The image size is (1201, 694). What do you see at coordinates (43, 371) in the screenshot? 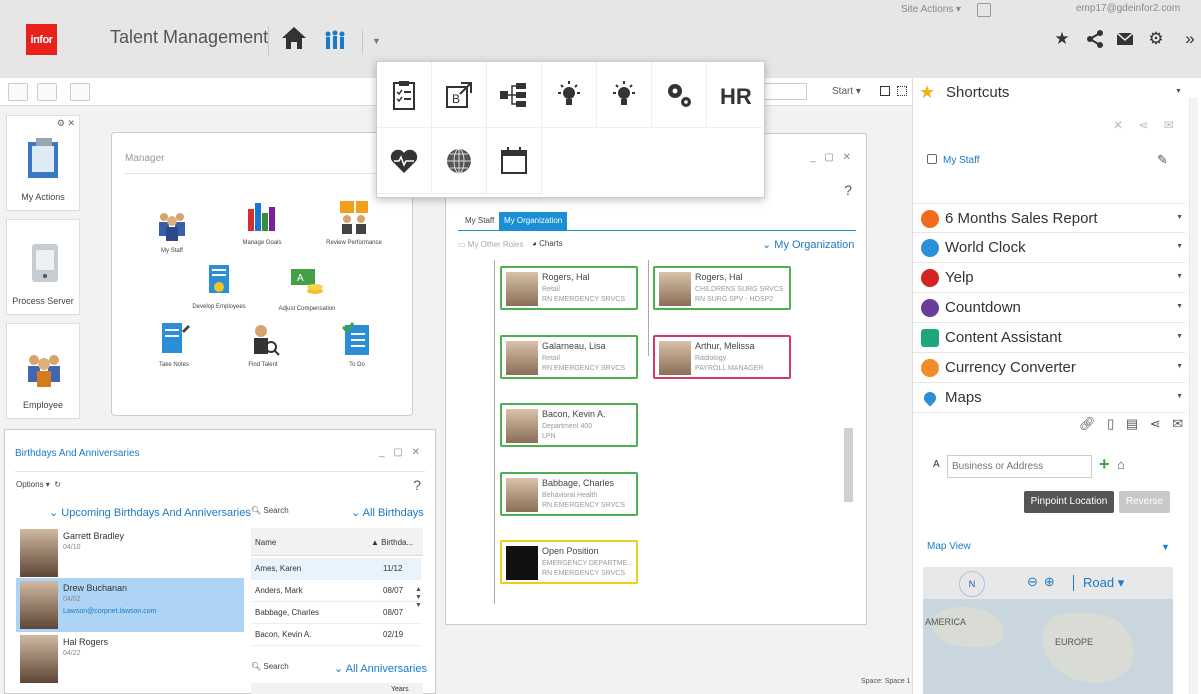
I see `launcher-employee: Employee` at bounding box center [43, 371].